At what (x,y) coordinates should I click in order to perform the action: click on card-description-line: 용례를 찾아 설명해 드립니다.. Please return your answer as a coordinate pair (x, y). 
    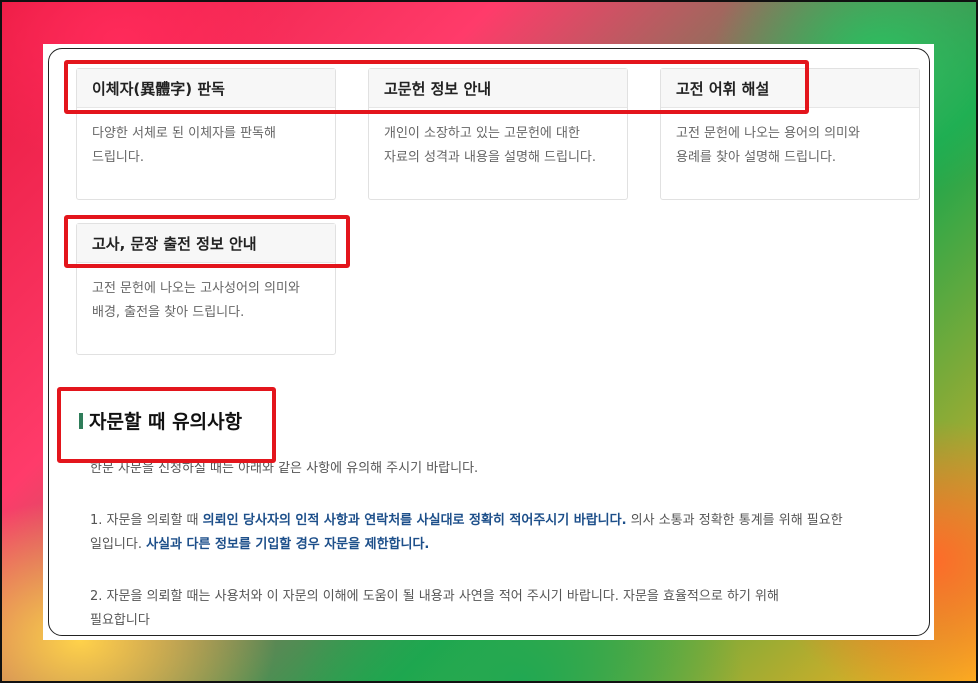
    Looking at the image, I should click on (756, 157).